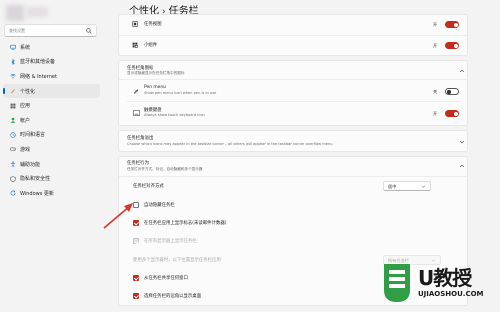 The width and height of the screenshot is (500, 312). I want to click on touch-keyboard-toggle, so click(452, 113).